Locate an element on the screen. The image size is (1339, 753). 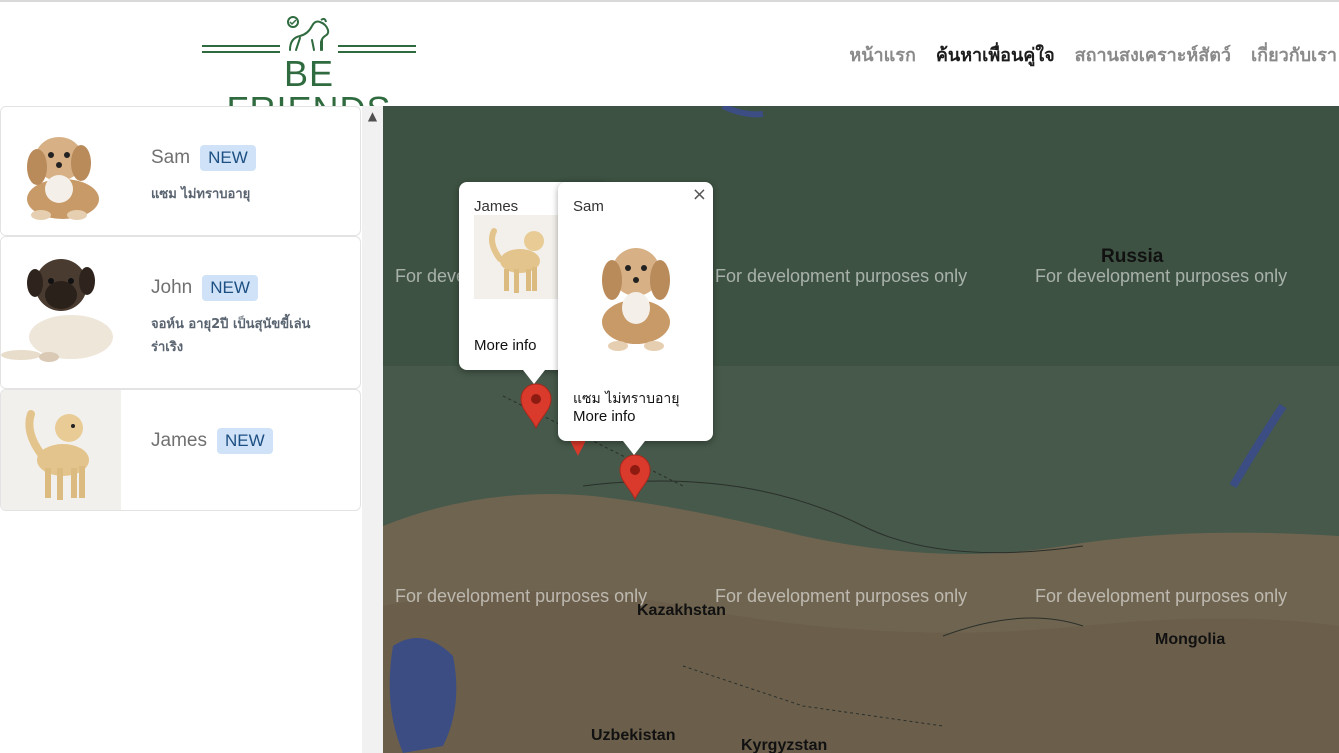
map-label-kyrgyzstan: Kyrgyzstan is located at coordinates (784, 745).